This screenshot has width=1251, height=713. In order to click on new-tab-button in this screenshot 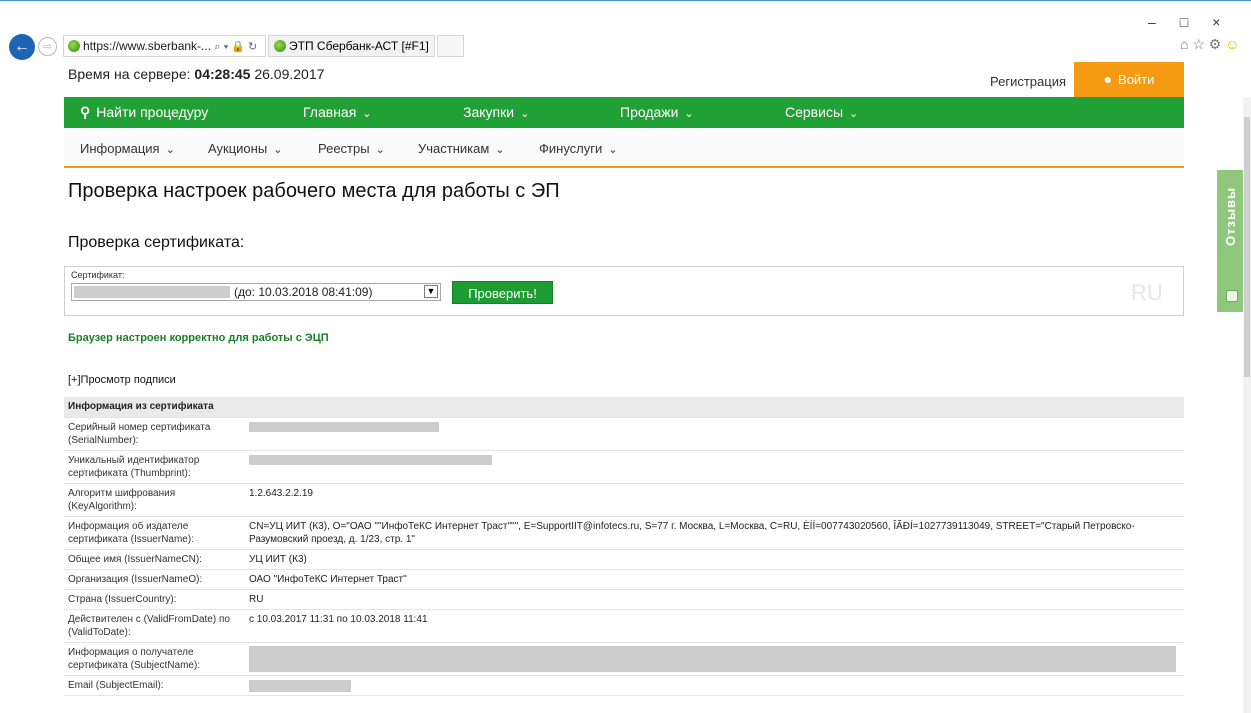, I will do `click(450, 46)`.